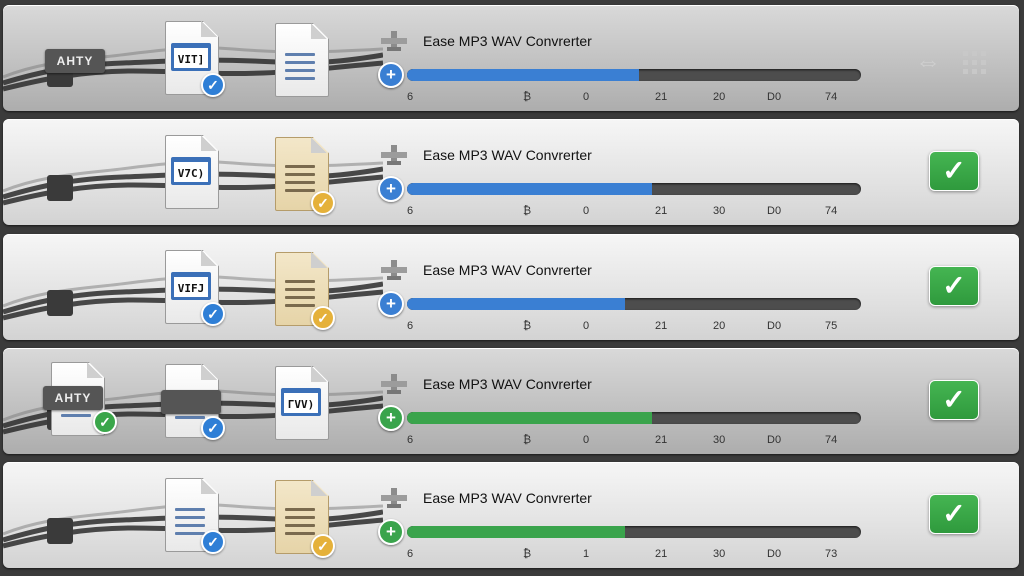 Image resolution: width=1024 pixels, height=576 pixels. What do you see at coordinates (191, 286) in the screenshot?
I see `input-file-icon-label: VΙFJ` at bounding box center [191, 286].